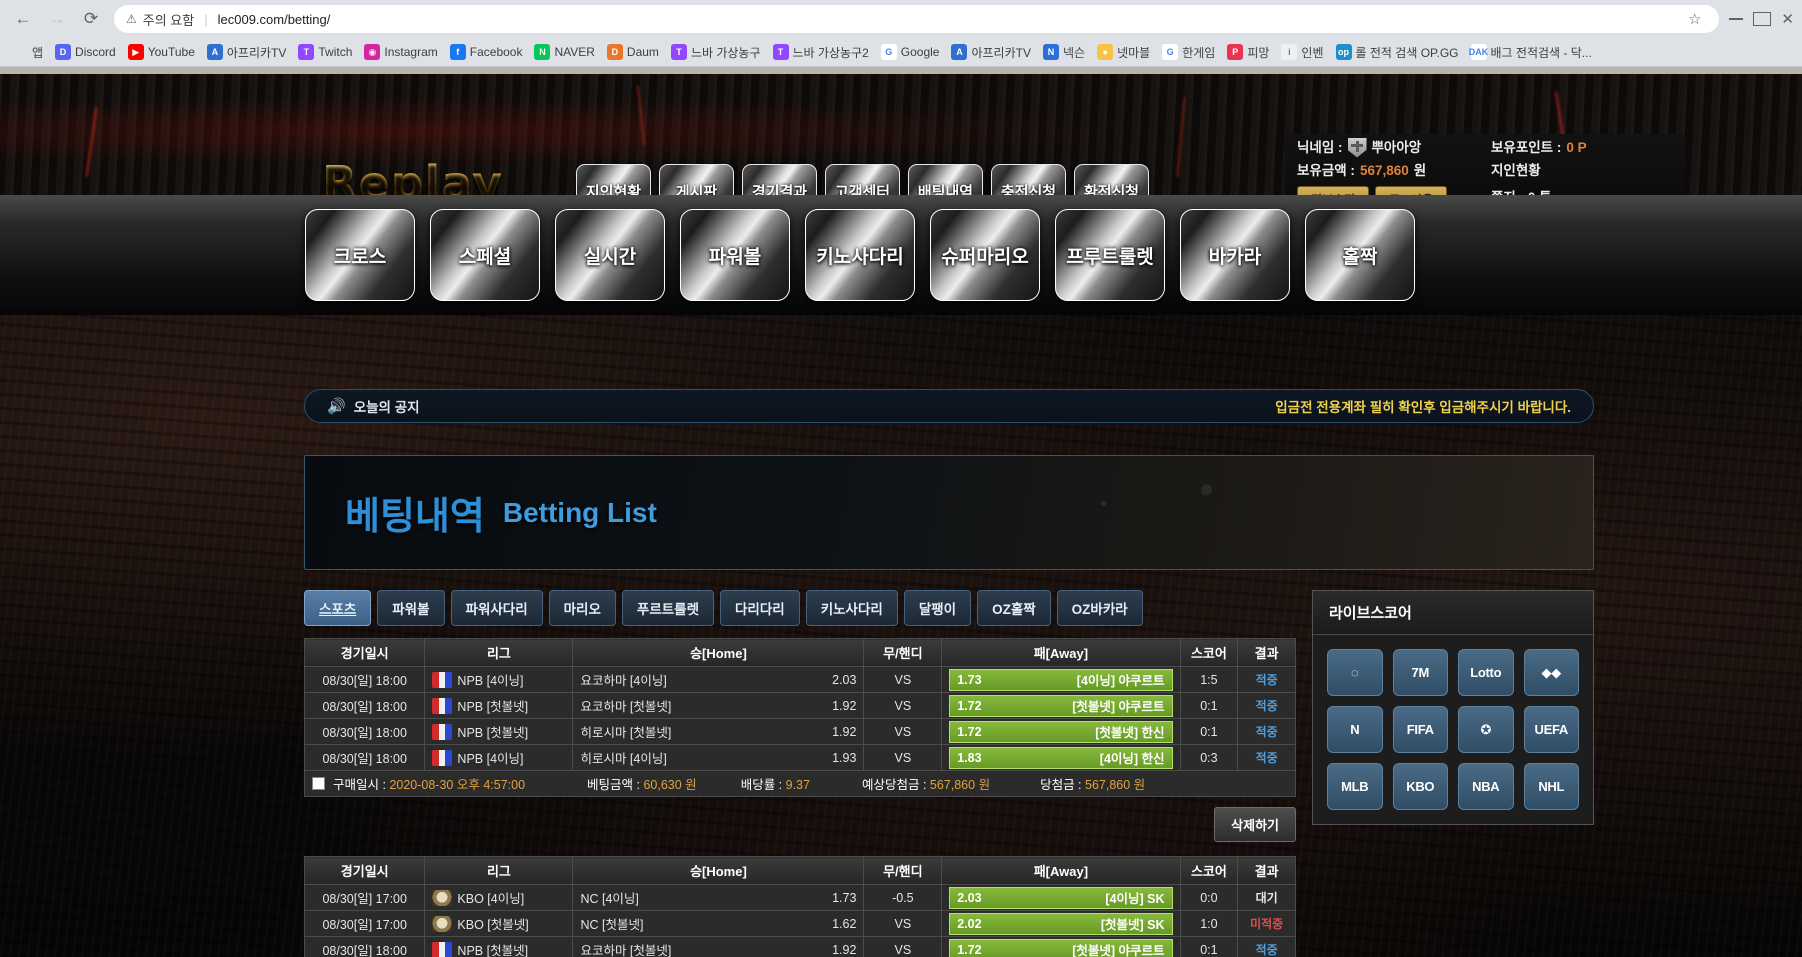  Describe the element at coordinates (1486, 786) in the screenshot. I see `nba-icon: NBA` at that location.